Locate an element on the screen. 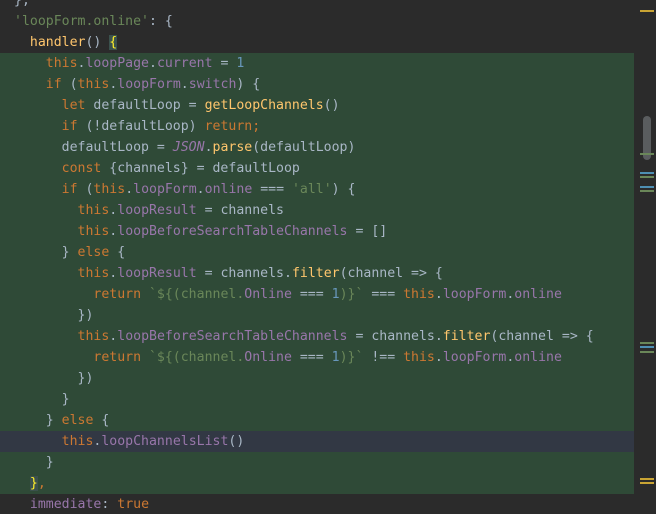  code-token: )}` is located at coordinates (351, 294).